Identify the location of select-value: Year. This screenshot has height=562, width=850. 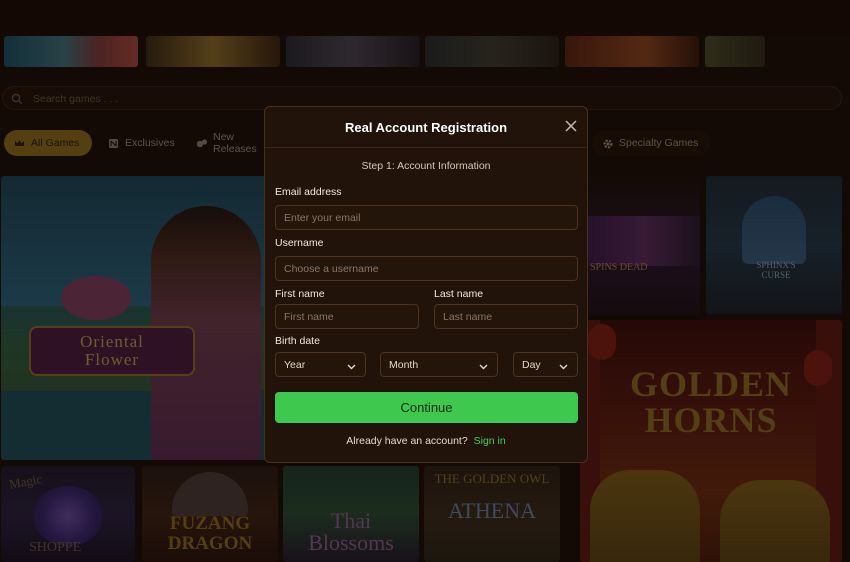
(295, 364).